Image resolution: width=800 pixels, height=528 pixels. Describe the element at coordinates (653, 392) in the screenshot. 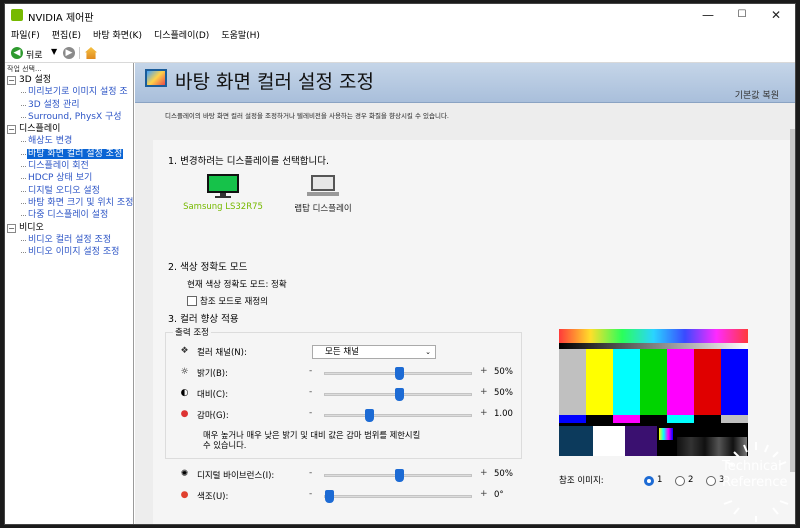

I see `reference-test-image` at that location.